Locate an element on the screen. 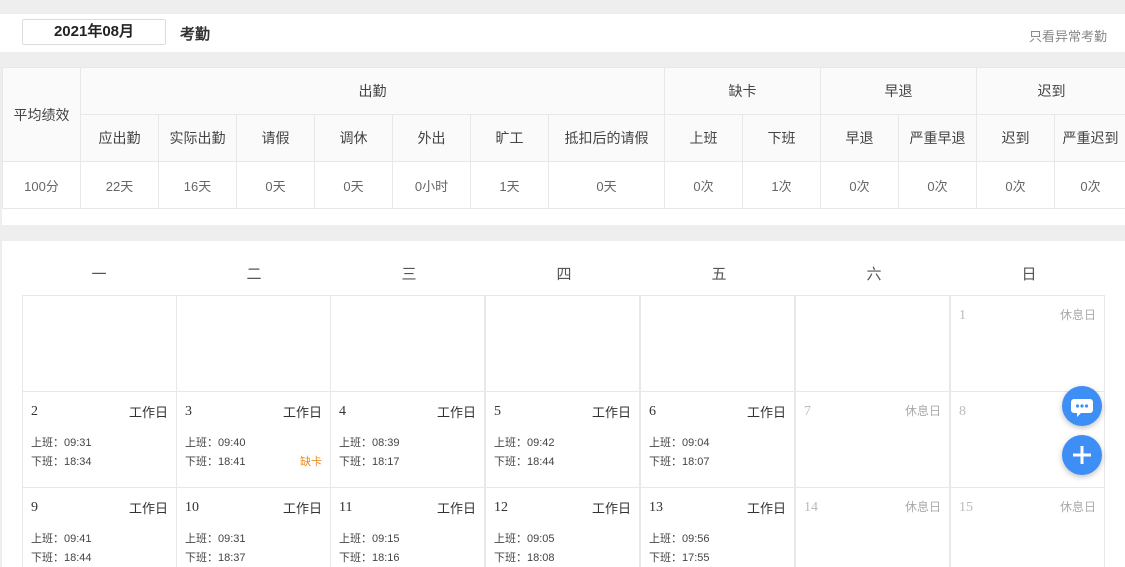 This screenshot has width=1125, height=567. group-attendance: 出勤 is located at coordinates (372, 91).